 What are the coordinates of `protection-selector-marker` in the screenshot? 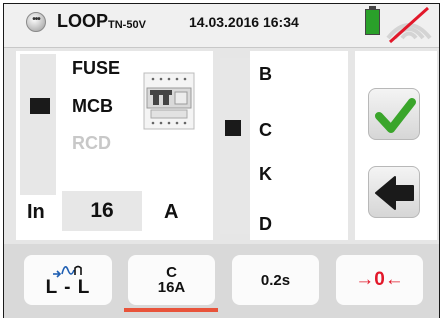 It's located at (40, 106).